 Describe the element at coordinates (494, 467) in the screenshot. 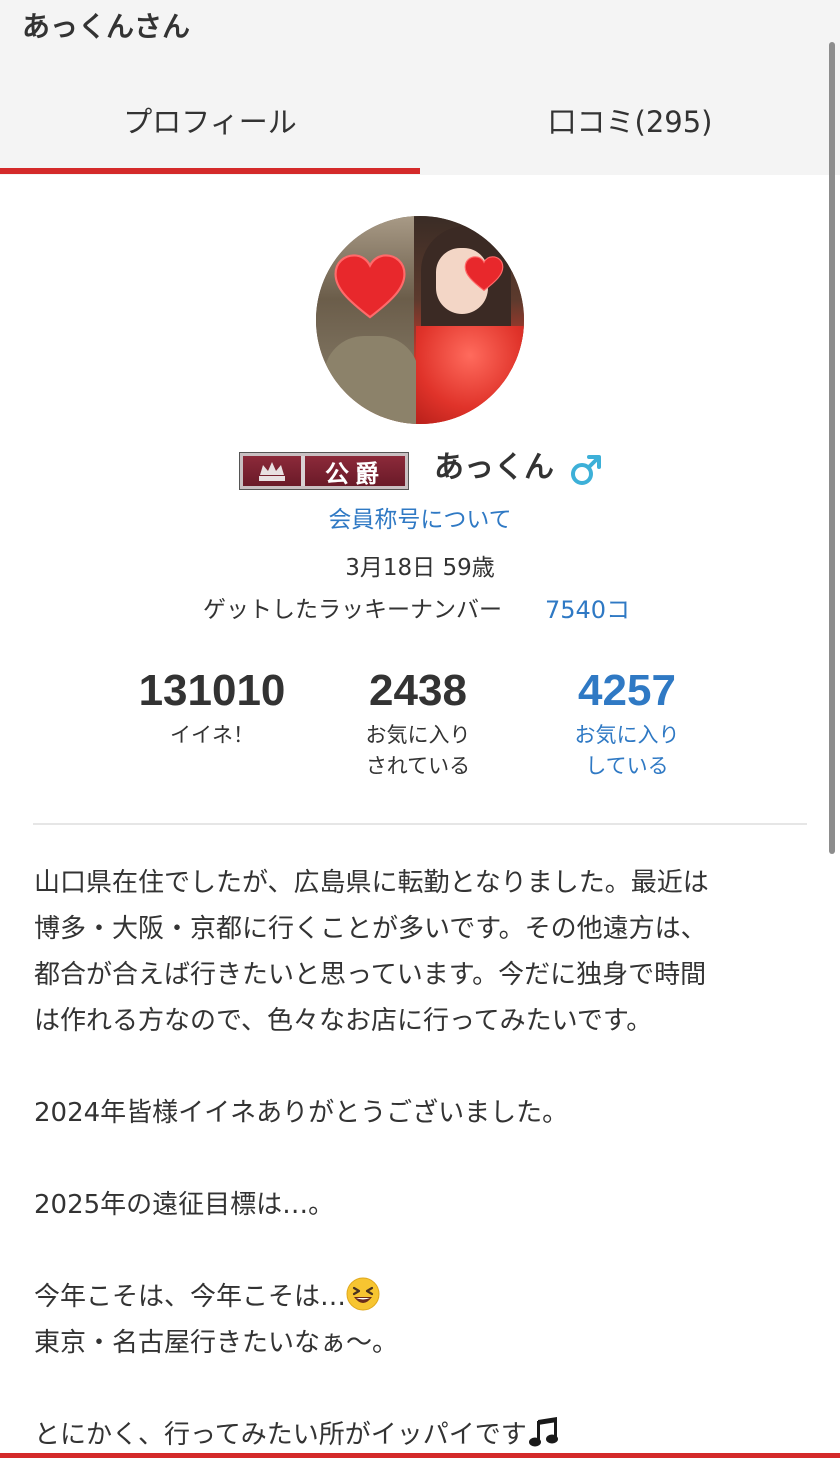

I see `user-name: あっくん` at that location.